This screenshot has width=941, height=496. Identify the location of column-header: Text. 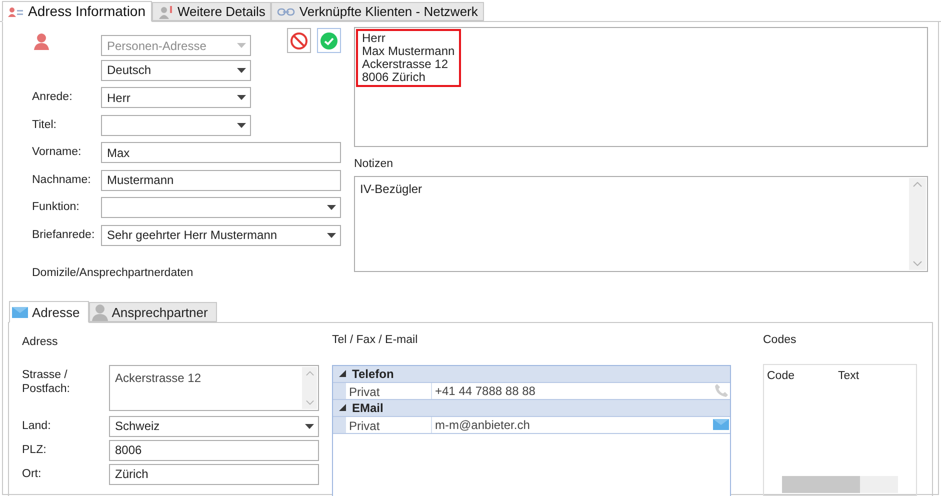
(873, 376).